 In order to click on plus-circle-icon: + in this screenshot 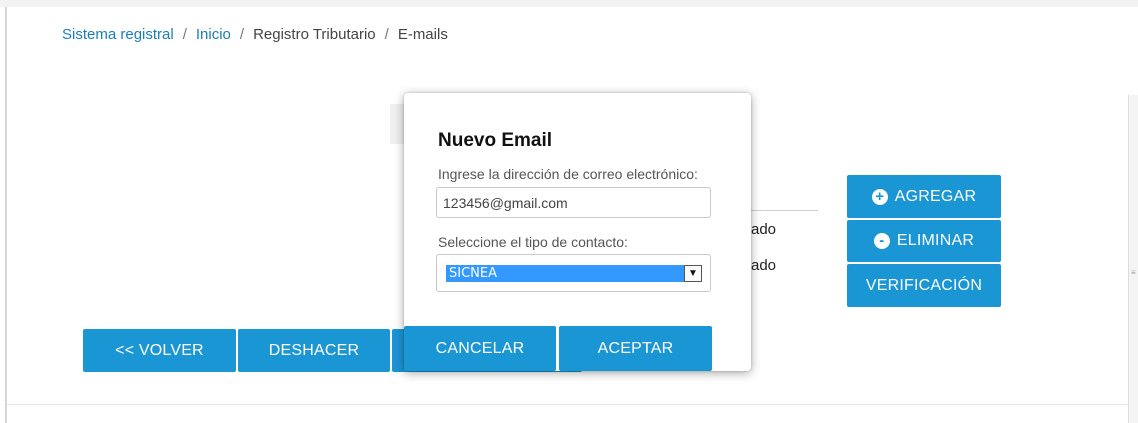, I will do `click(879, 196)`.